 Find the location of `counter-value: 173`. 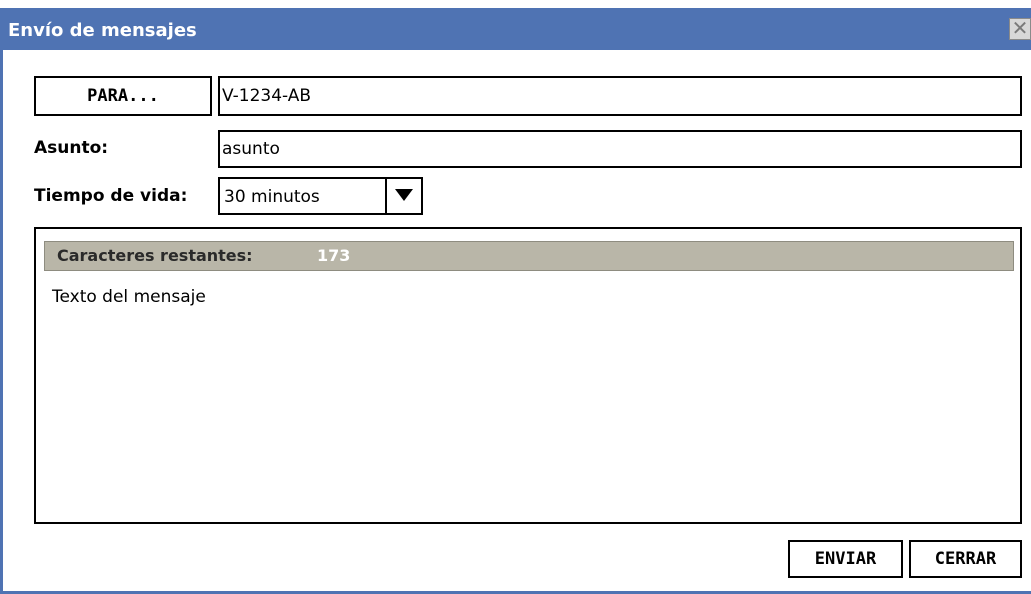

counter-value: 173 is located at coordinates (334, 255).